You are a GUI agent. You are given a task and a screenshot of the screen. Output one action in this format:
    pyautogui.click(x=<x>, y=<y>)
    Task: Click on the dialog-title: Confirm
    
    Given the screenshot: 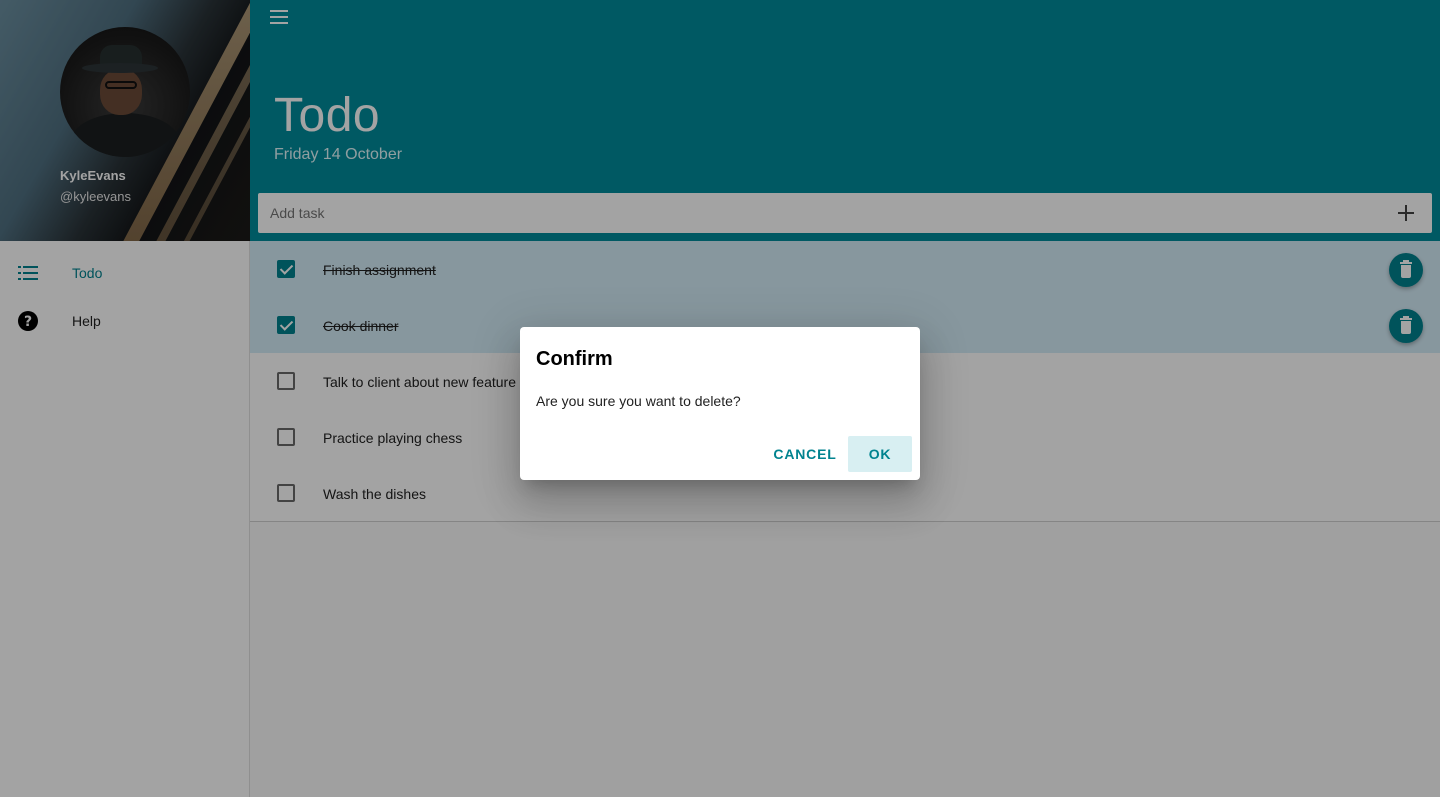 What is the action you would take?
    pyautogui.click(x=574, y=359)
    